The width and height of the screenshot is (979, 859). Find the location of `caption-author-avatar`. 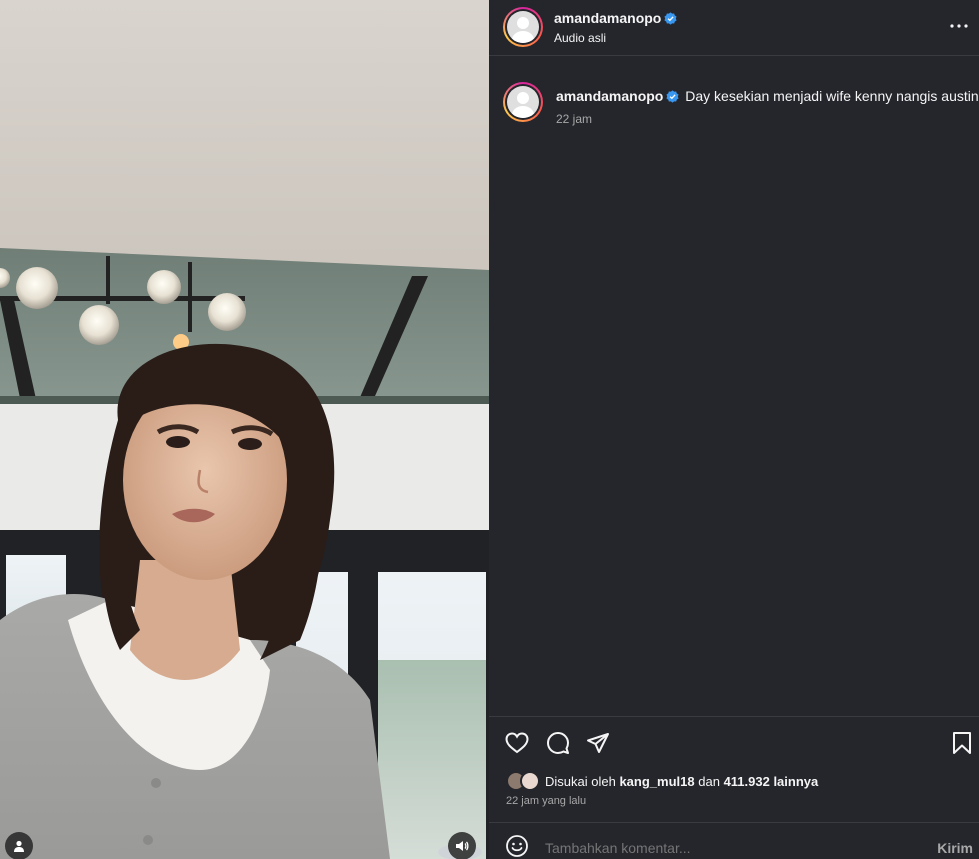

caption-author-avatar is located at coordinates (523, 102).